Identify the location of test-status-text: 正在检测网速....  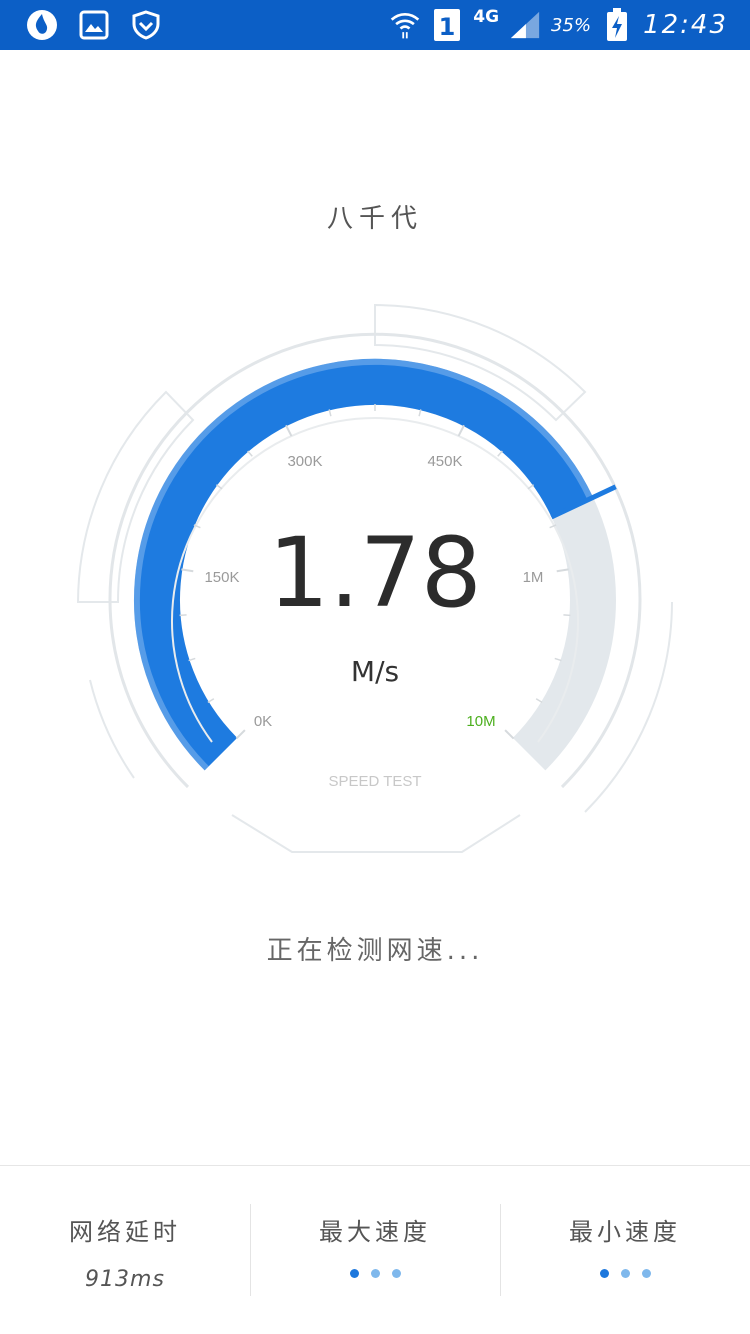
(375, 951).